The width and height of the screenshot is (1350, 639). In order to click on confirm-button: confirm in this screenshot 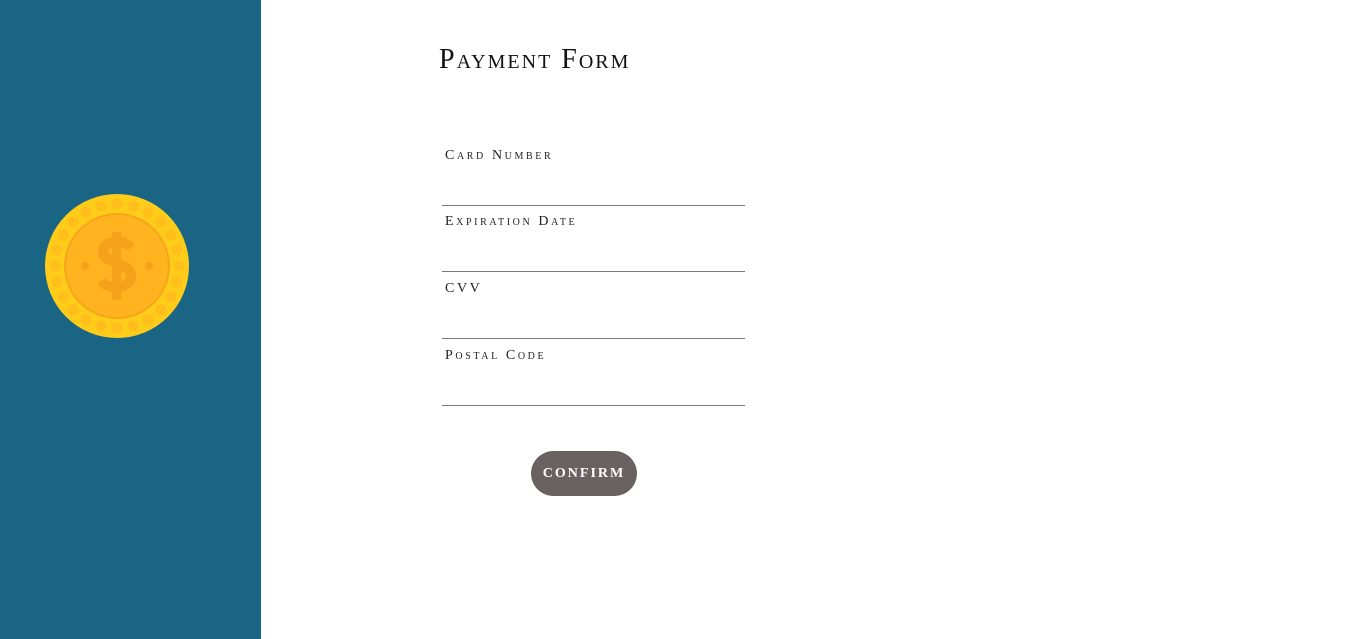, I will do `click(584, 473)`.